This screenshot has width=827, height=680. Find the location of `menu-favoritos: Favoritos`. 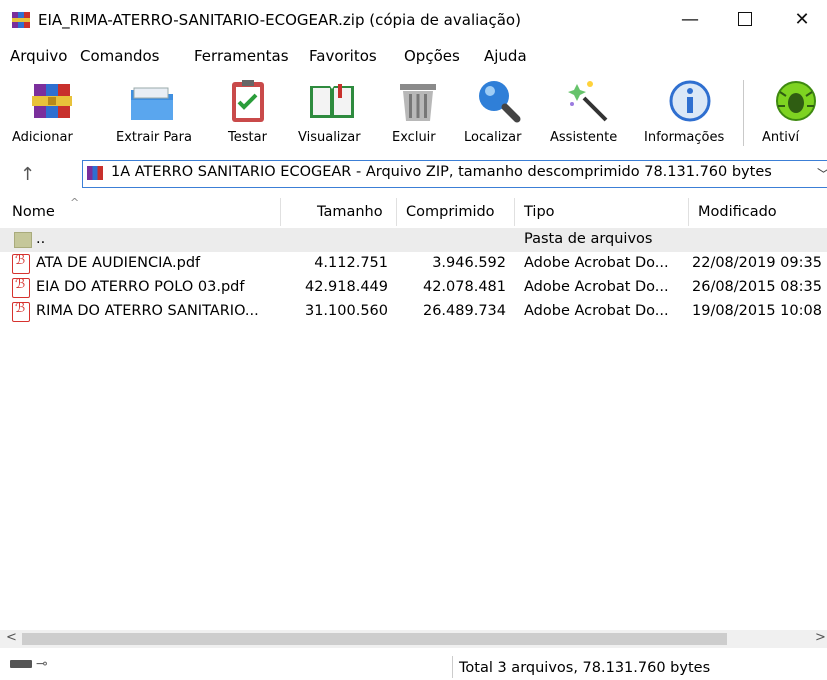

menu-favoritos: Favoritos is located at coordinates (343, 56).